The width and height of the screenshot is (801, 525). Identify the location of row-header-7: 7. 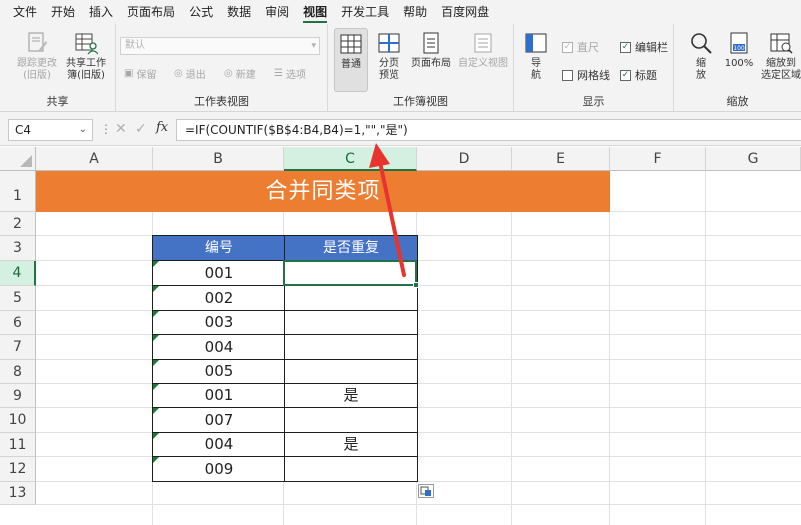
(18, 347).